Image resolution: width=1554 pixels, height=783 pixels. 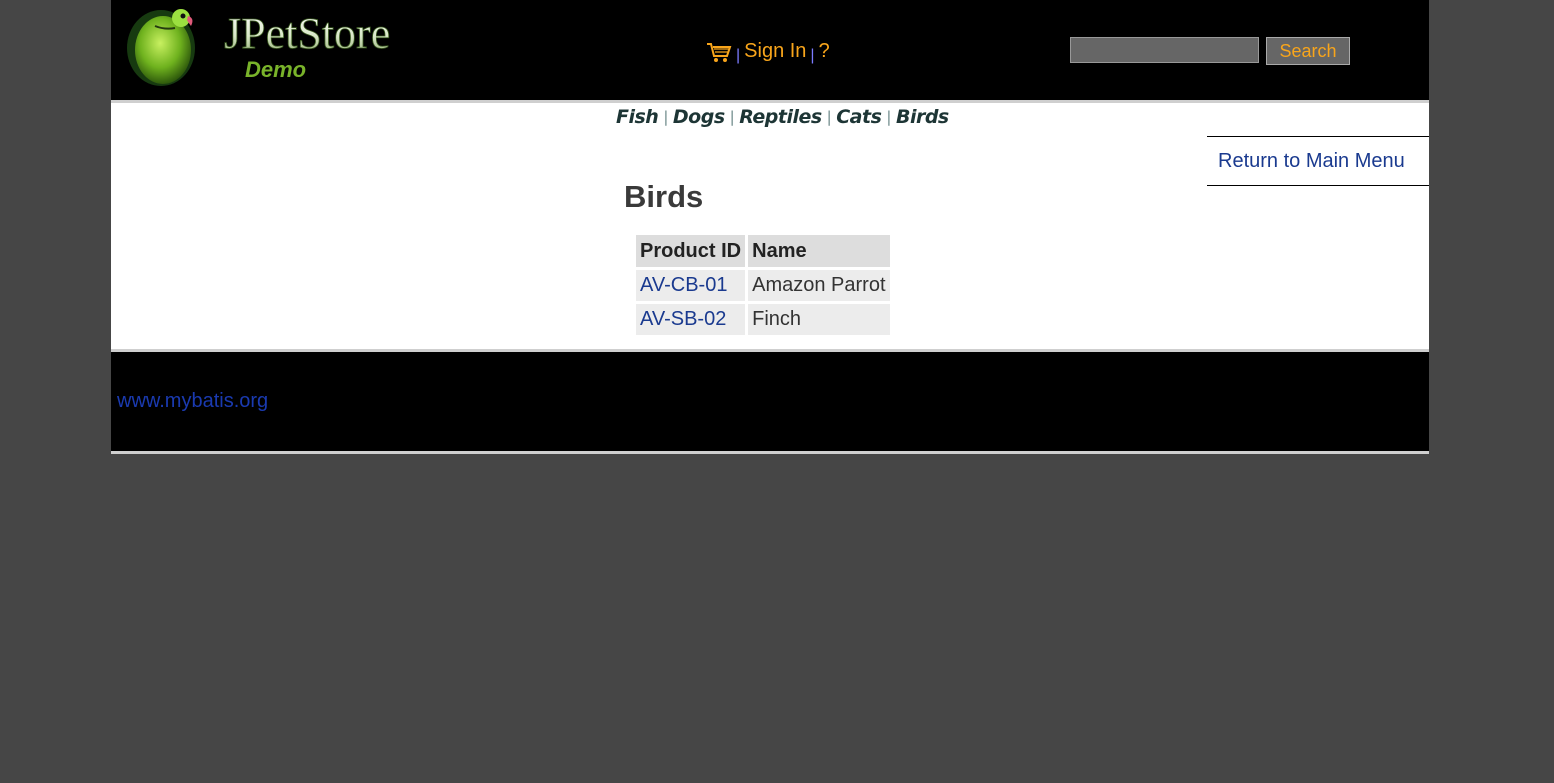 I want to click on header: JPetStore Demo | Sign In | ? Search, so click(x=770, y=51).